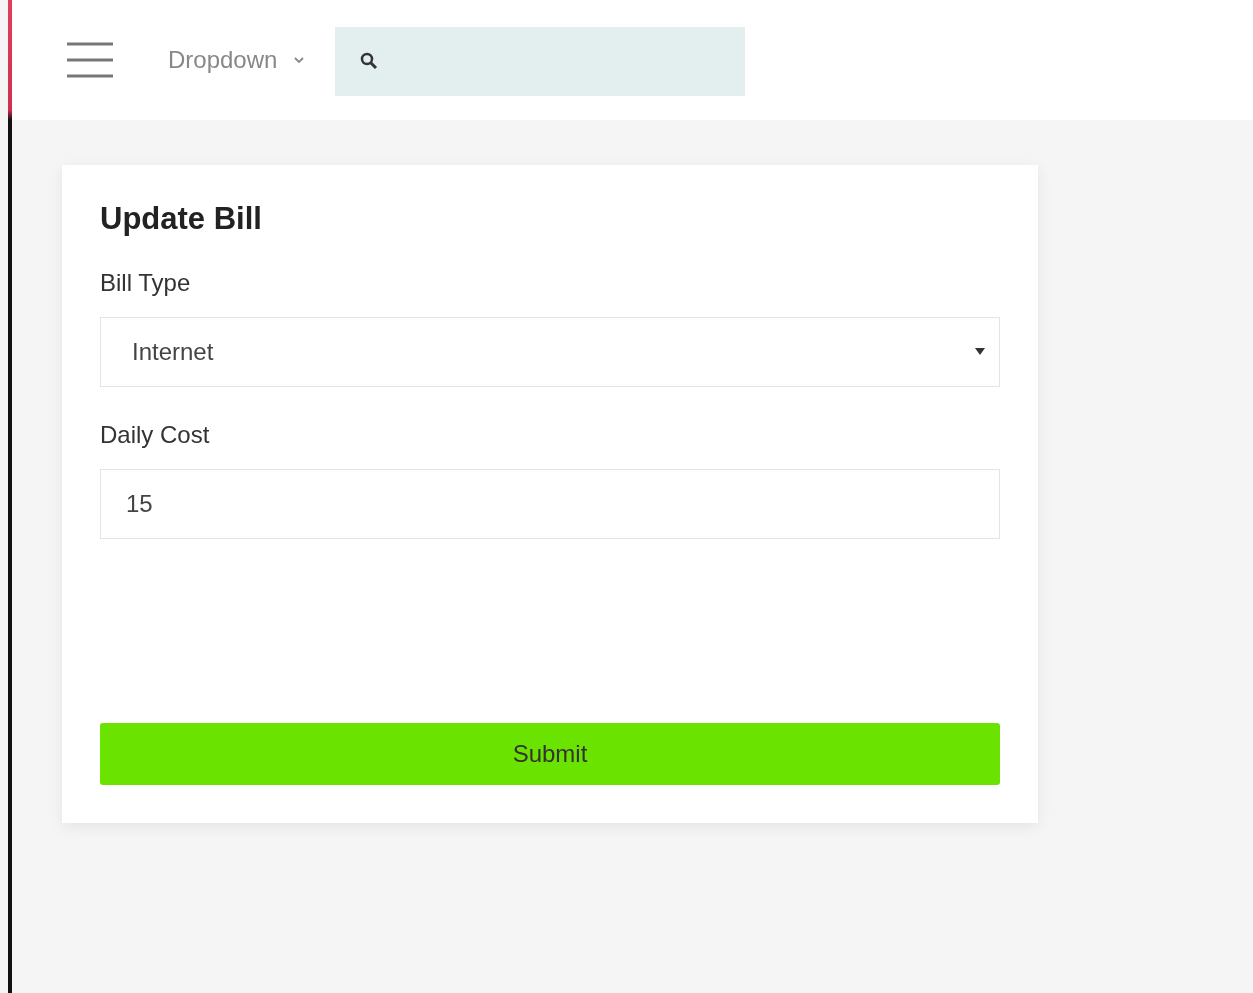 Image resolution: width=1253 pixels, height=993 pixels. Describe the element at coordinates (550, 352) in the screenshot. I see `select-field: Internet` at that location.